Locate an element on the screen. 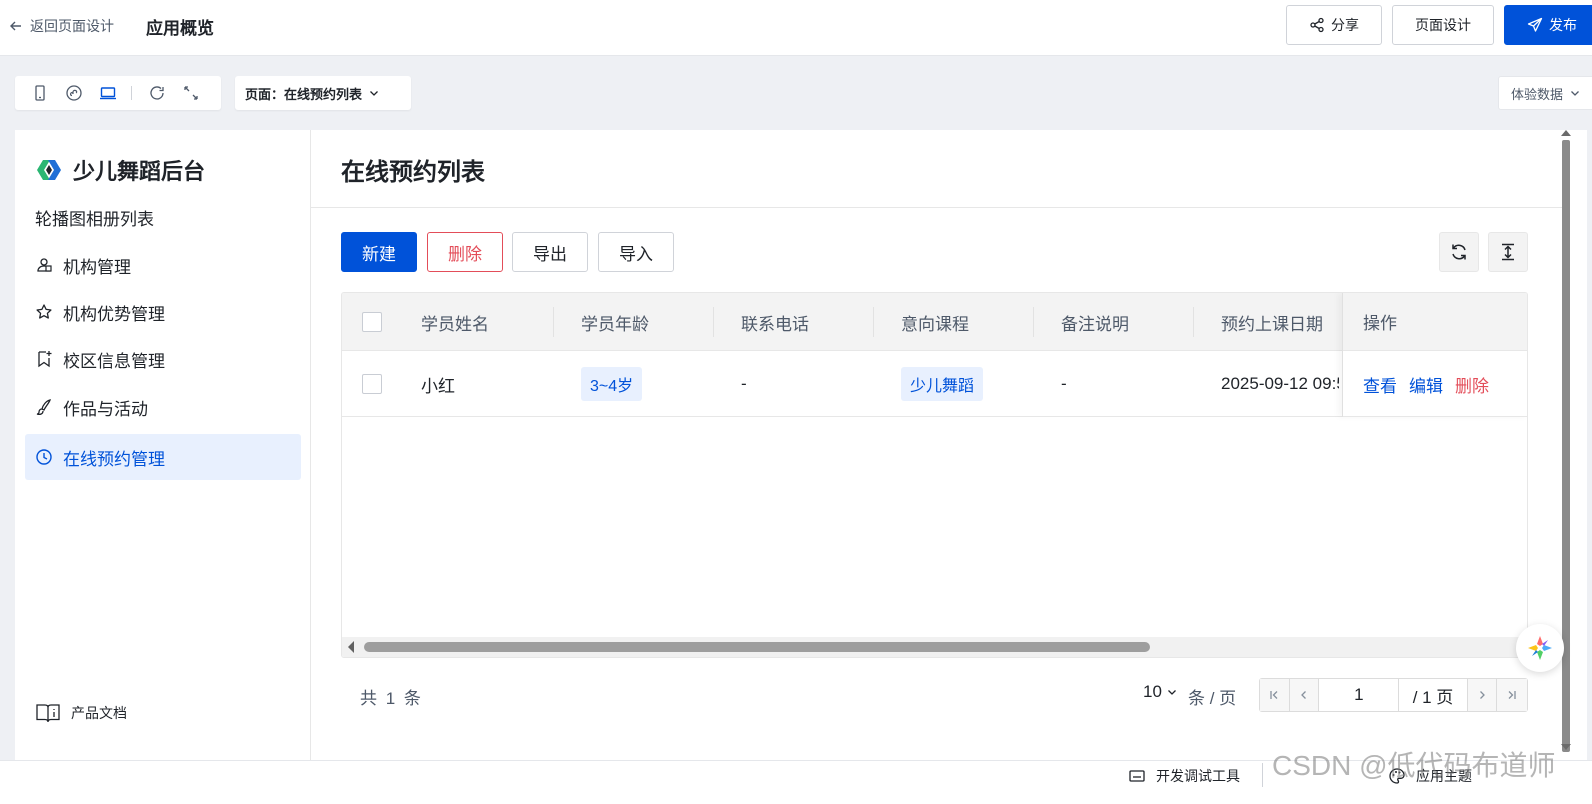  terminal-icon is located at coordinates (1137, 776).